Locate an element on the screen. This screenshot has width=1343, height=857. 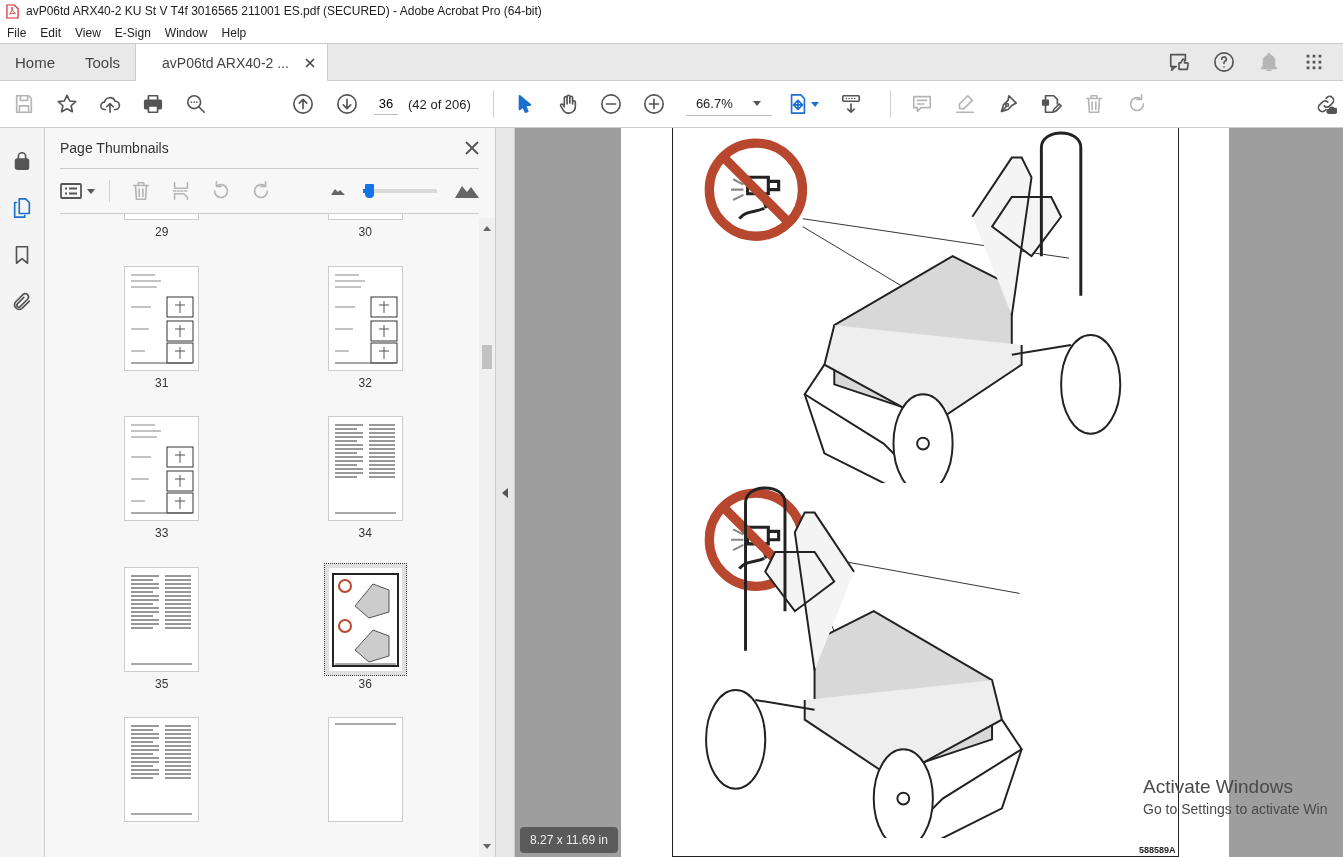
pdf-file-icon is located at coordinates (12, 11).